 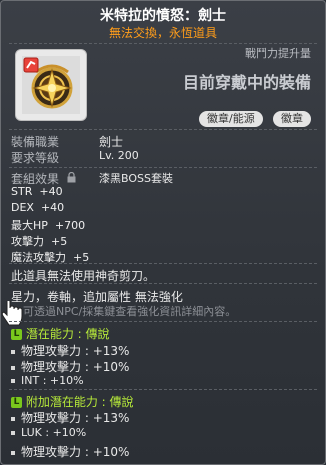 What do you see at coordinates (70, 417) in the screenshot?
I see `additional-line: 物理攻擊力 : +13%` at bounding box center [70, 417].